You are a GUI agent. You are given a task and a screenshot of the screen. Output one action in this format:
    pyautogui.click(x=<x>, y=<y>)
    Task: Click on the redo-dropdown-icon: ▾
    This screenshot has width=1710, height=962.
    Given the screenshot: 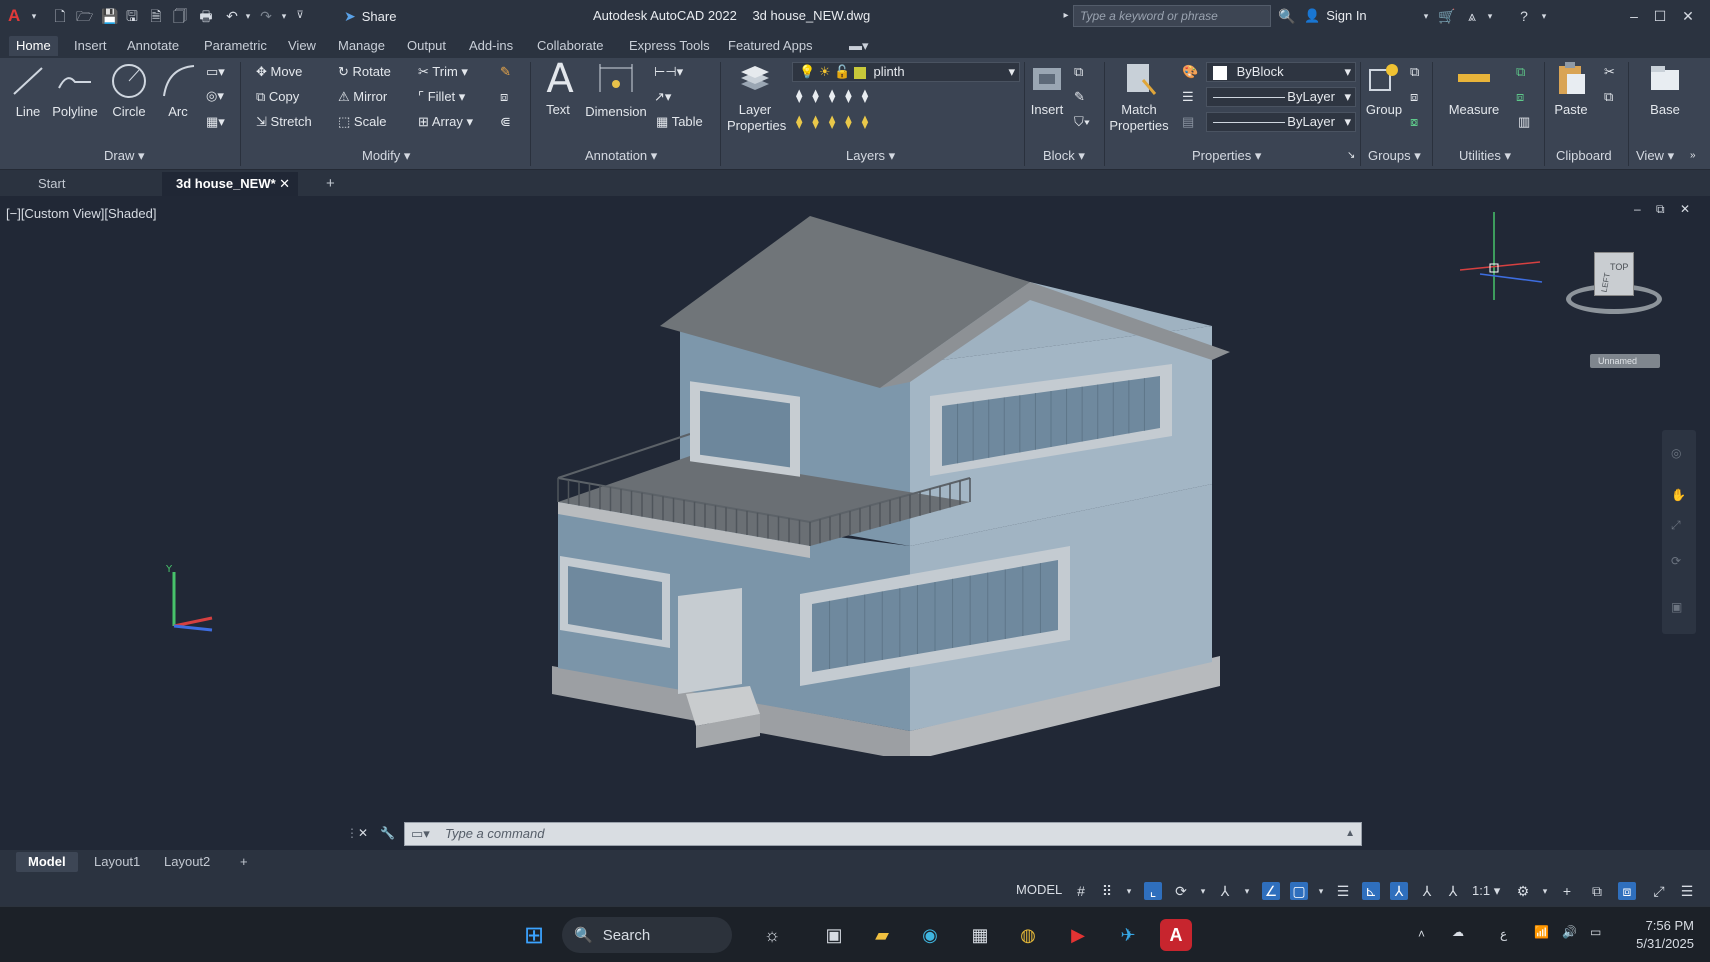 What is the action you would take?
    pyautogui.click(x=284, y=16)
    